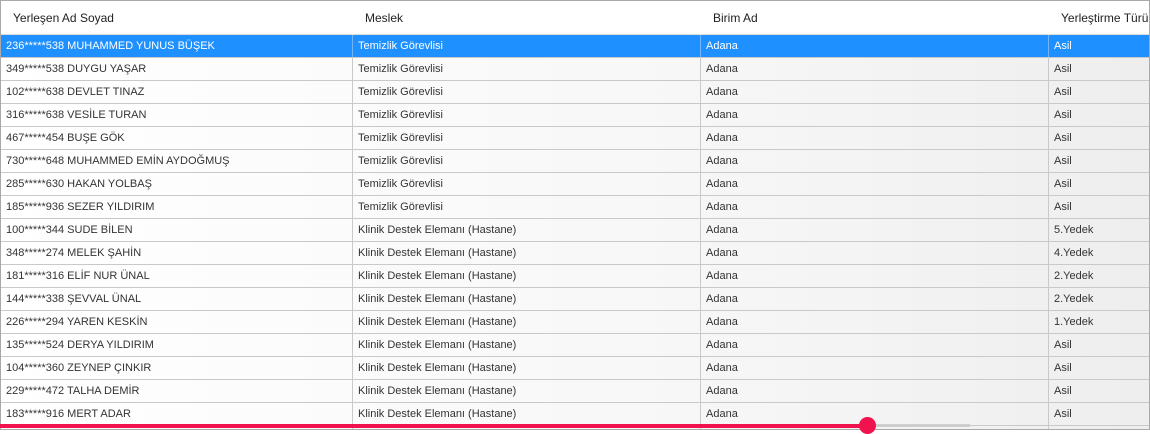  Describe the element at coordinates (177, 184) in the screenshot. I see `cell-name: 285*****630 HAKAN YOLBAŞ` at that location.